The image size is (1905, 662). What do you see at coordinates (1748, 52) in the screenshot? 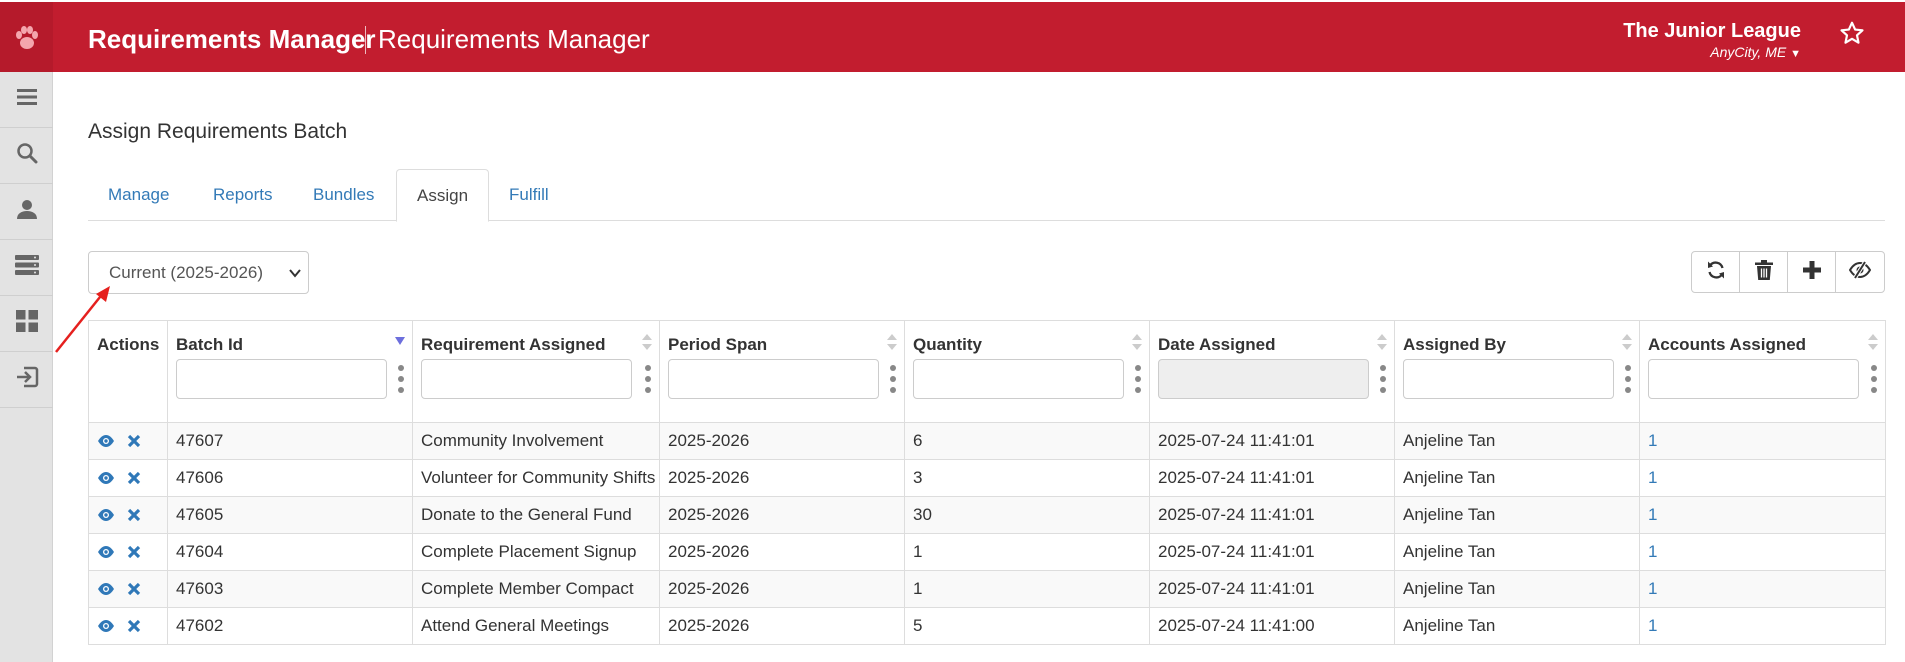
I see `org-location: AnyCity, ME` at bounding box center [1748, 52].